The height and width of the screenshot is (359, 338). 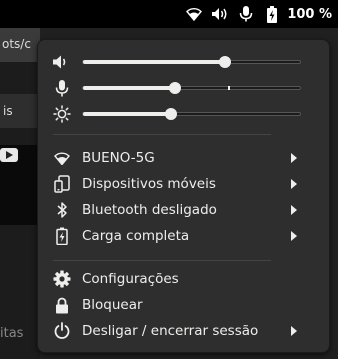 I want to click on mobile-devices-icon, so click(x=62, y=184).